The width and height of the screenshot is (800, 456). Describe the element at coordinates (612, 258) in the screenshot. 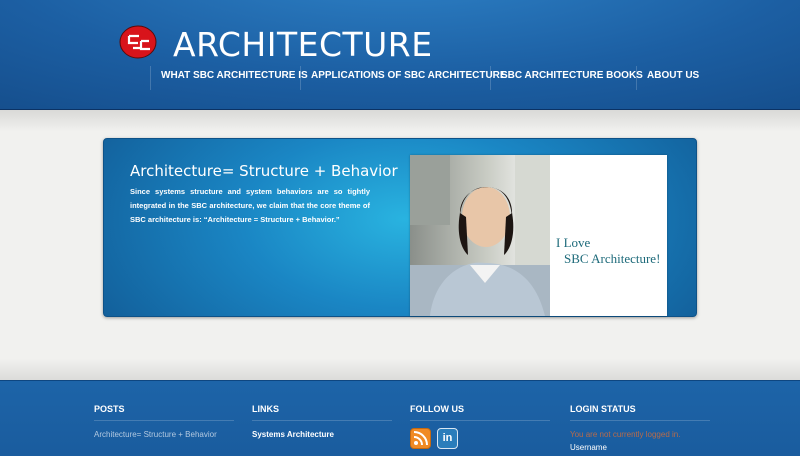

I see `photo-caption-line-2: SBC Architecture!` at that location.